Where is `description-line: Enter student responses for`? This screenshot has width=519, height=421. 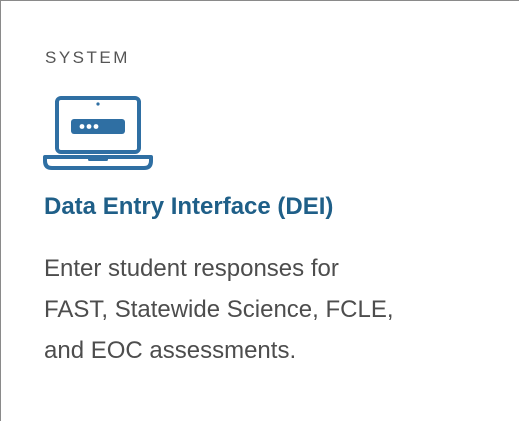
description-line: Enter student responses for is located at coordinates (191, 268).